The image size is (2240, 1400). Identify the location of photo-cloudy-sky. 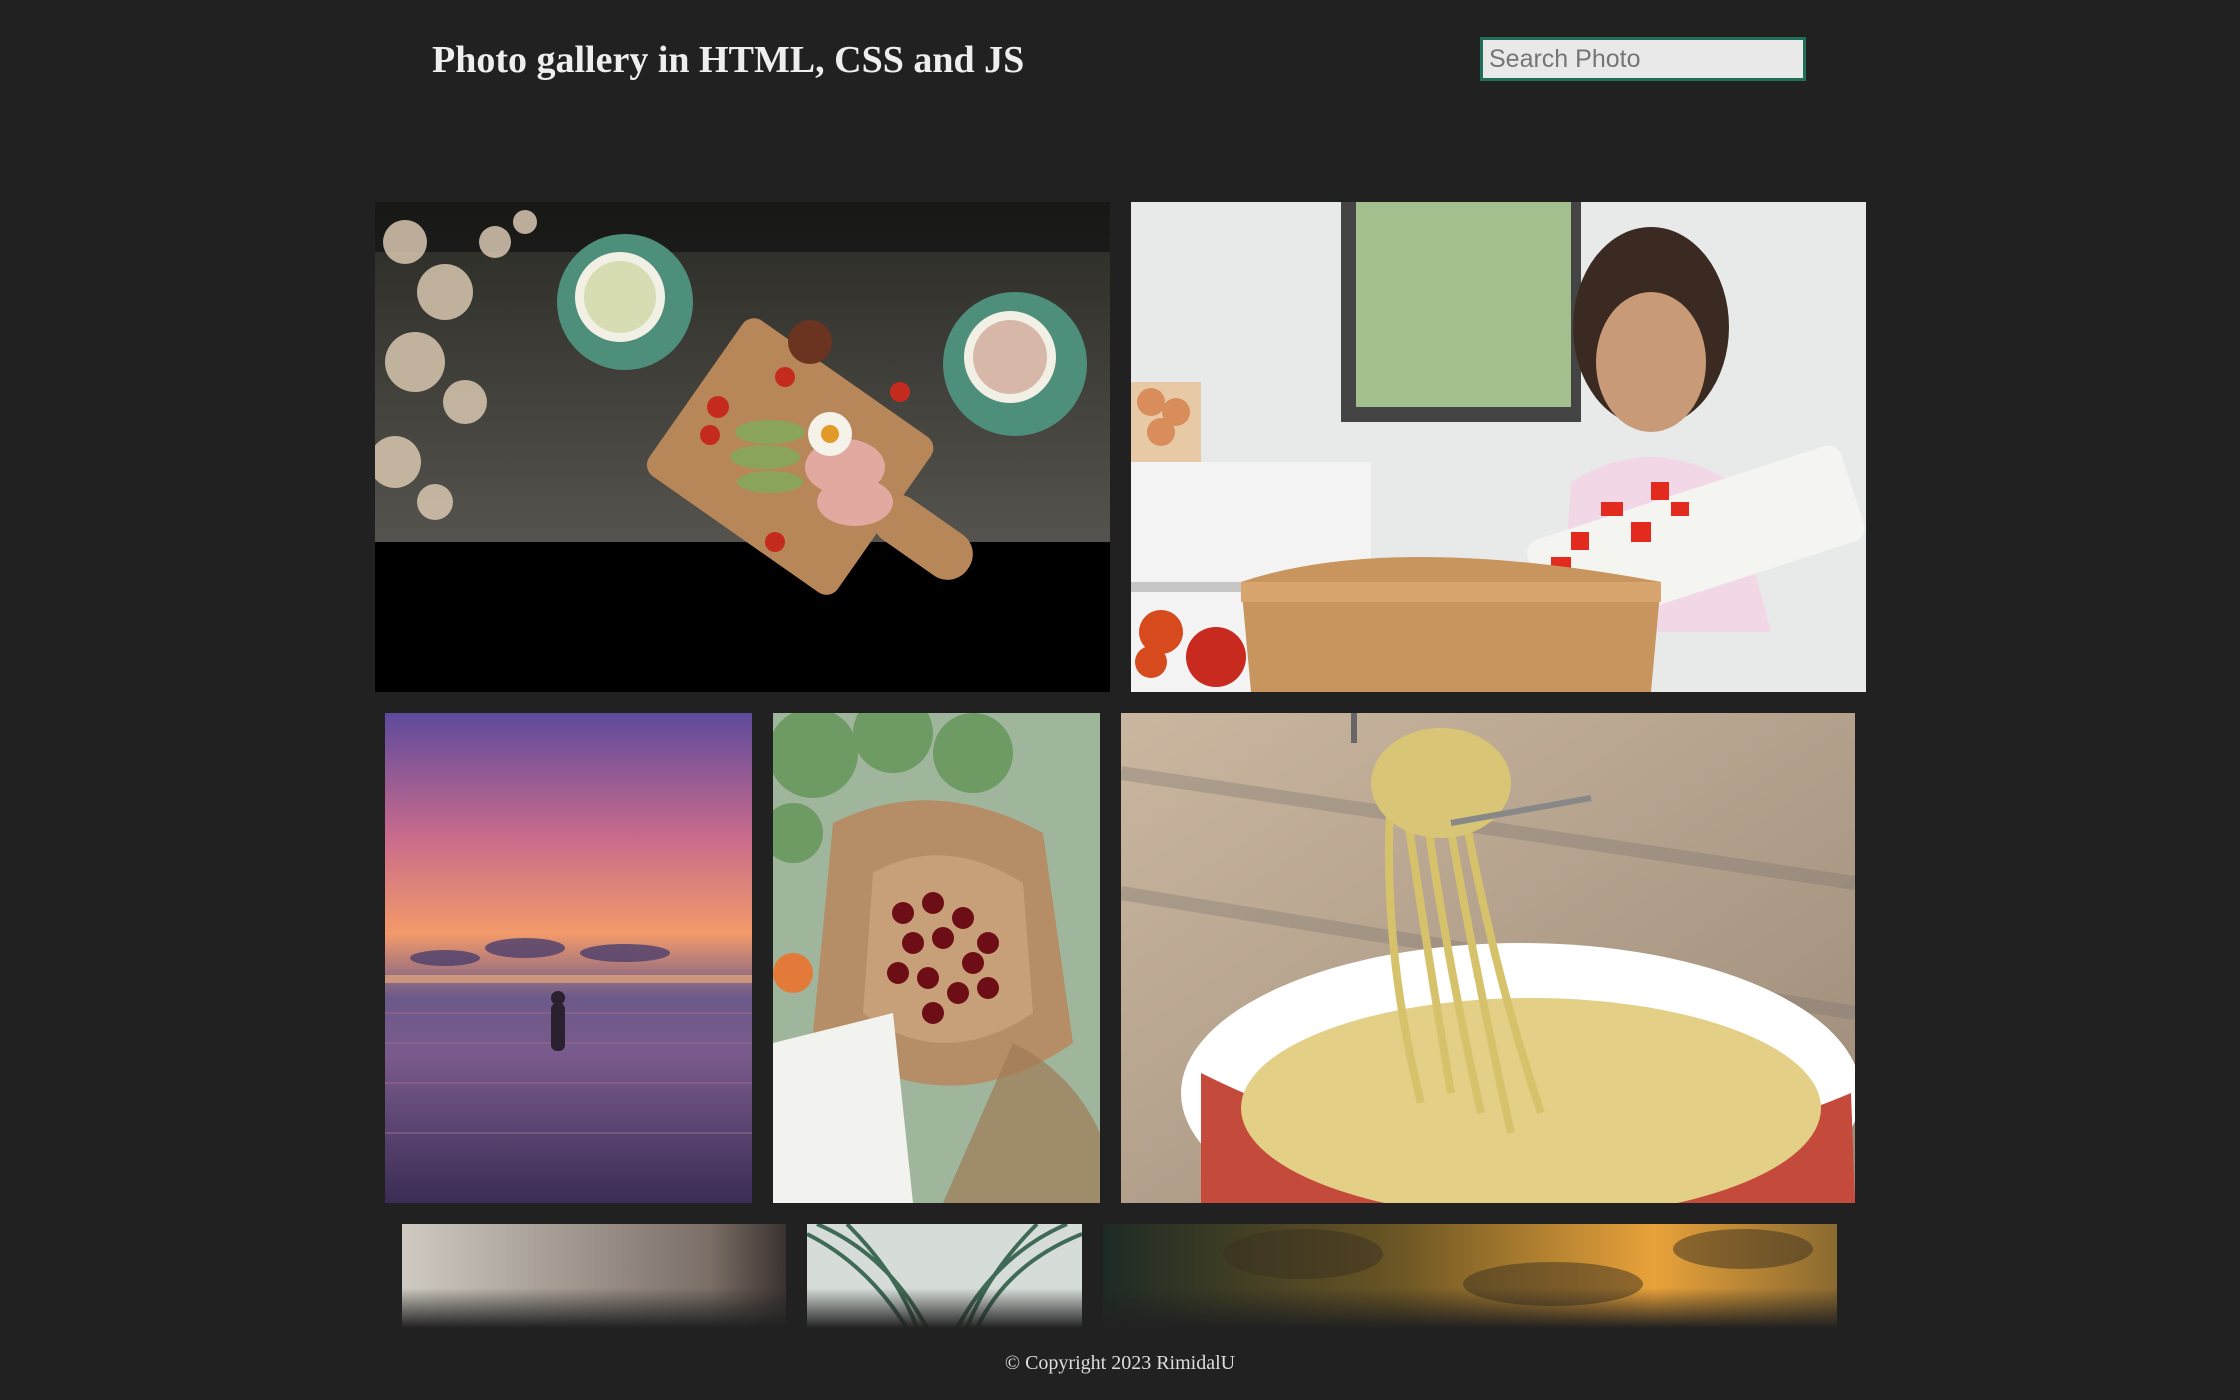
(1470, 1276).